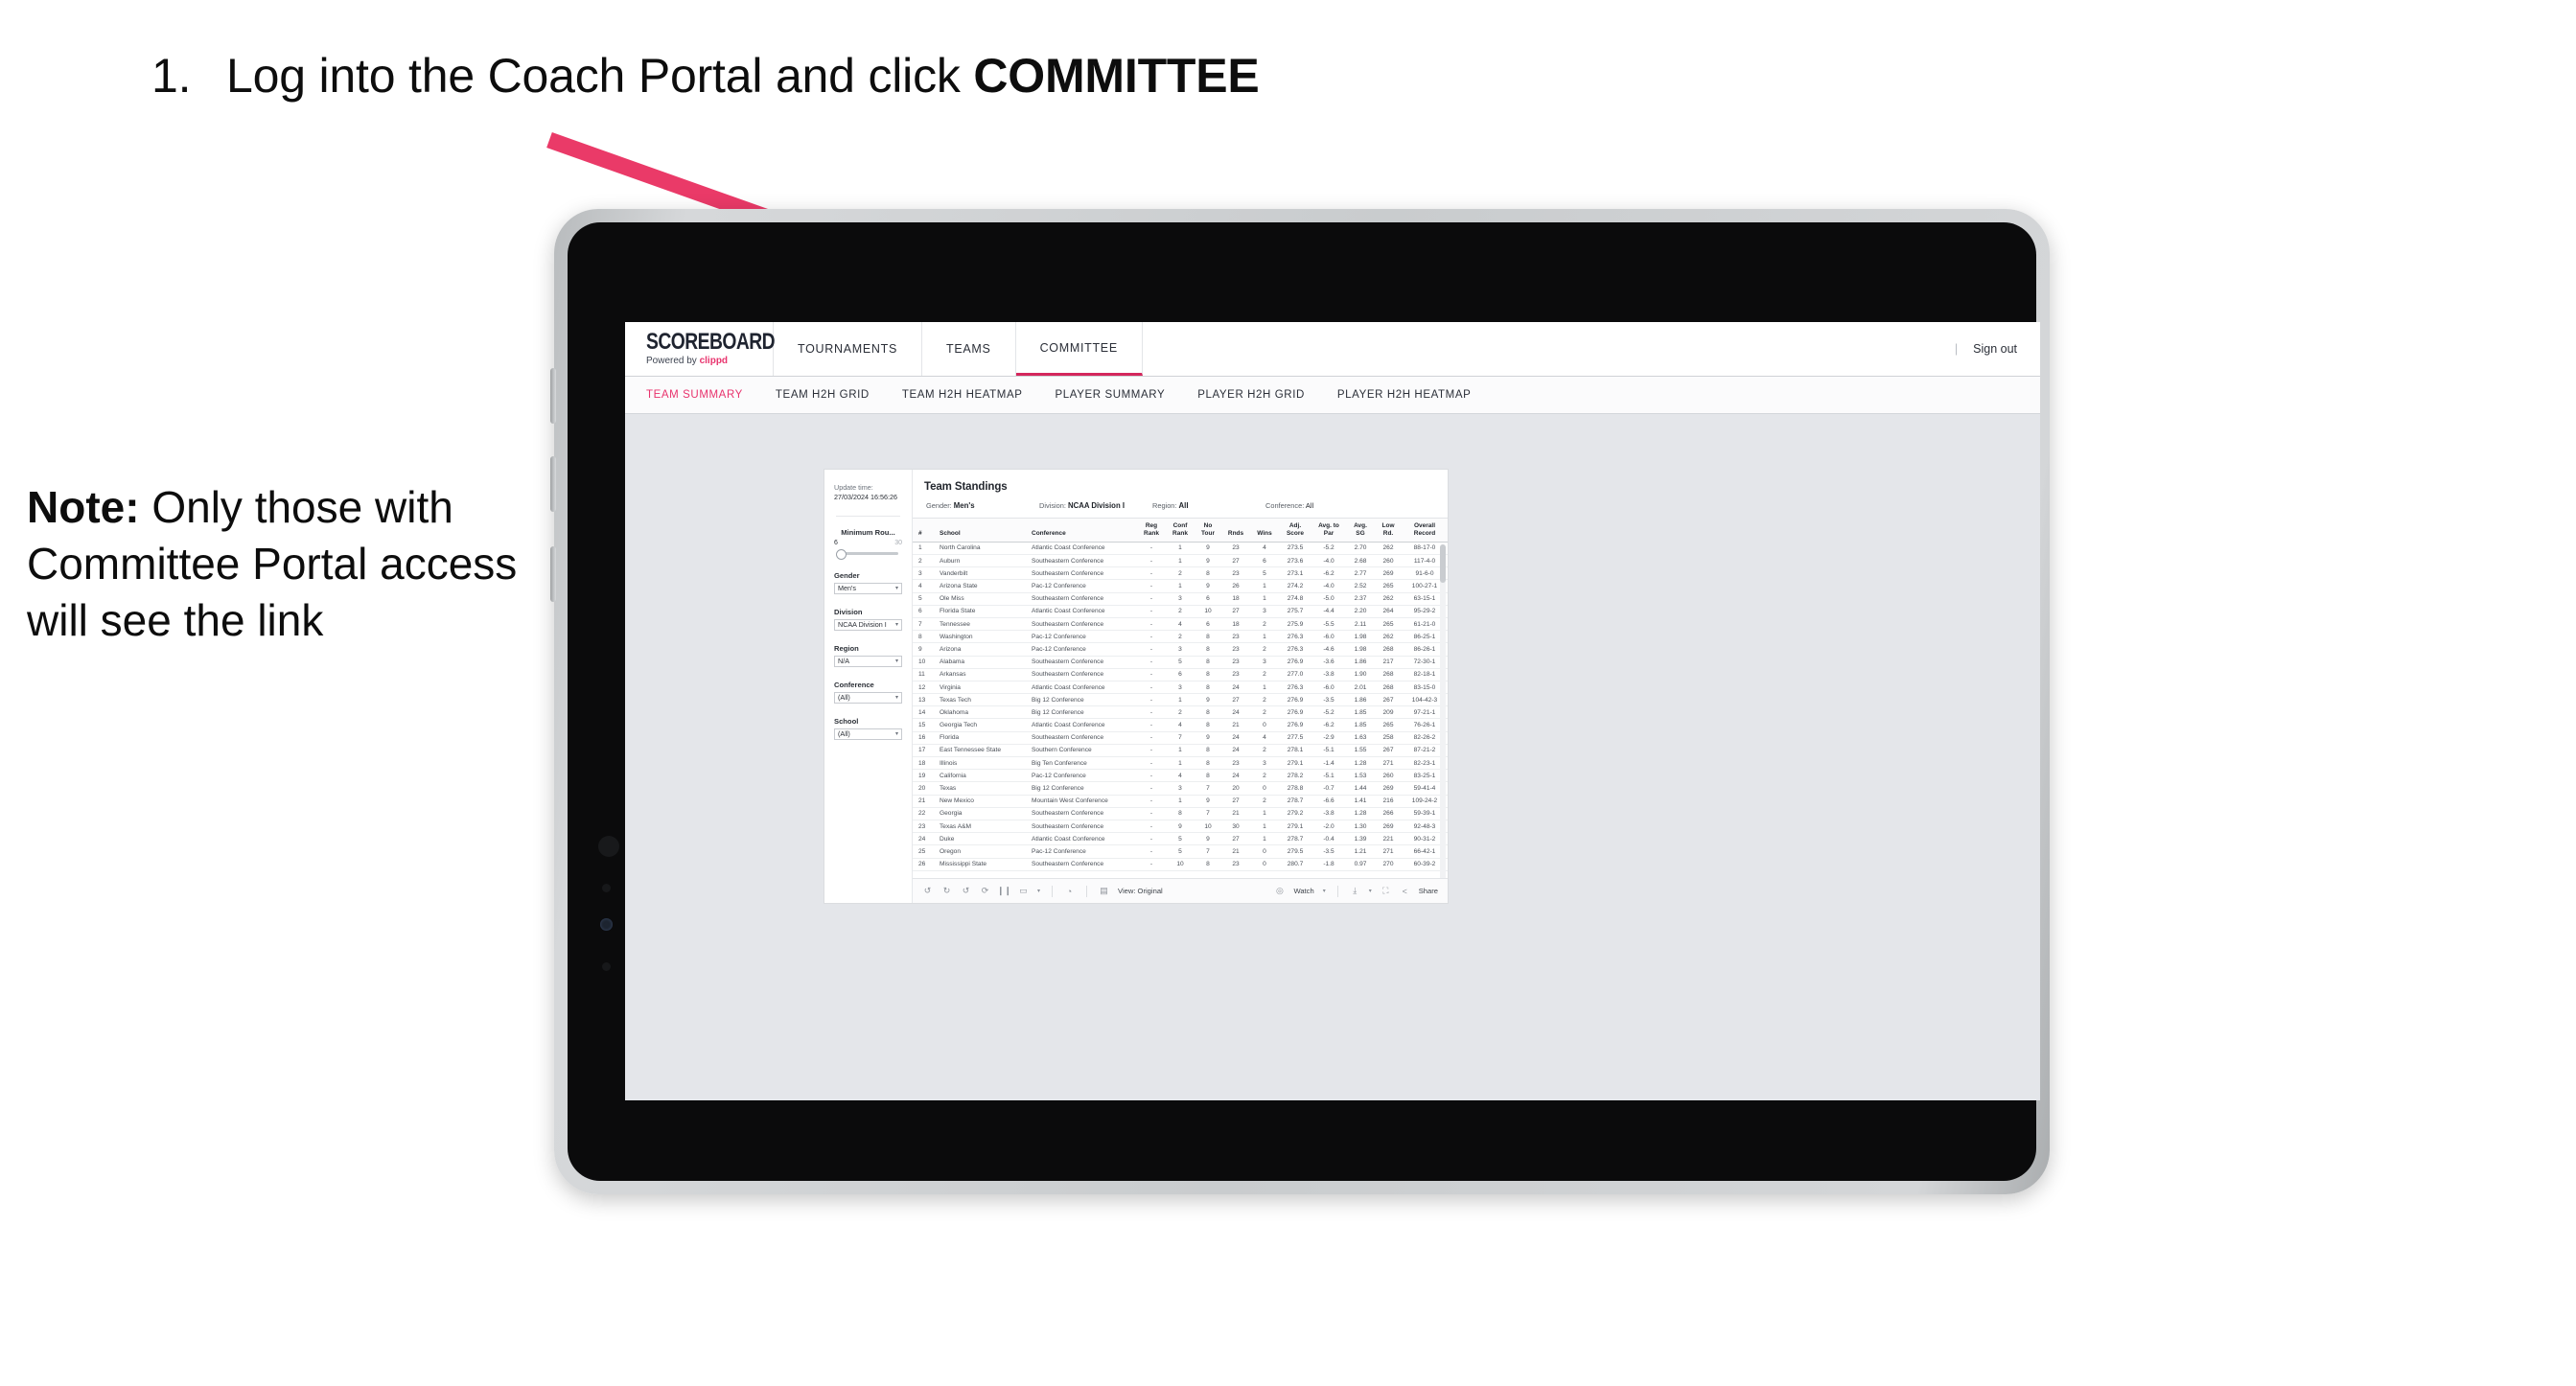  I want to click on table-cell: 9, so click(926, 650).